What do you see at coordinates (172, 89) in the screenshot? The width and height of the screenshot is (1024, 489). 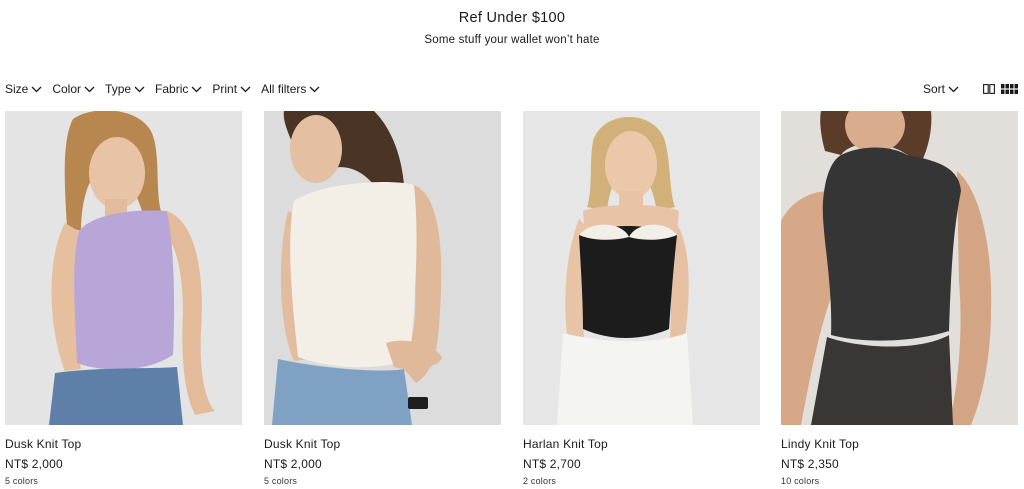 I see `filter-label: Fabric` at bounding box center [172, 89].